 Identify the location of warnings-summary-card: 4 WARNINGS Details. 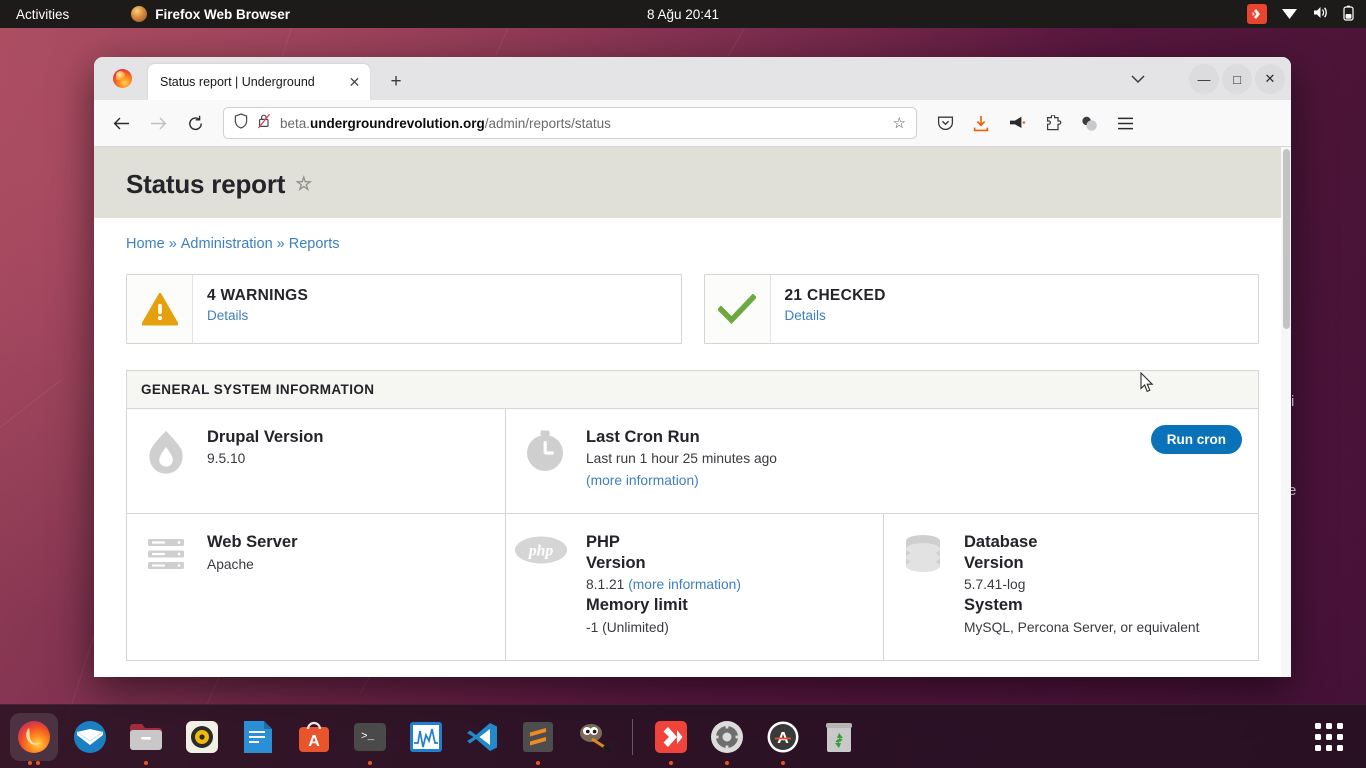
(404, 309).